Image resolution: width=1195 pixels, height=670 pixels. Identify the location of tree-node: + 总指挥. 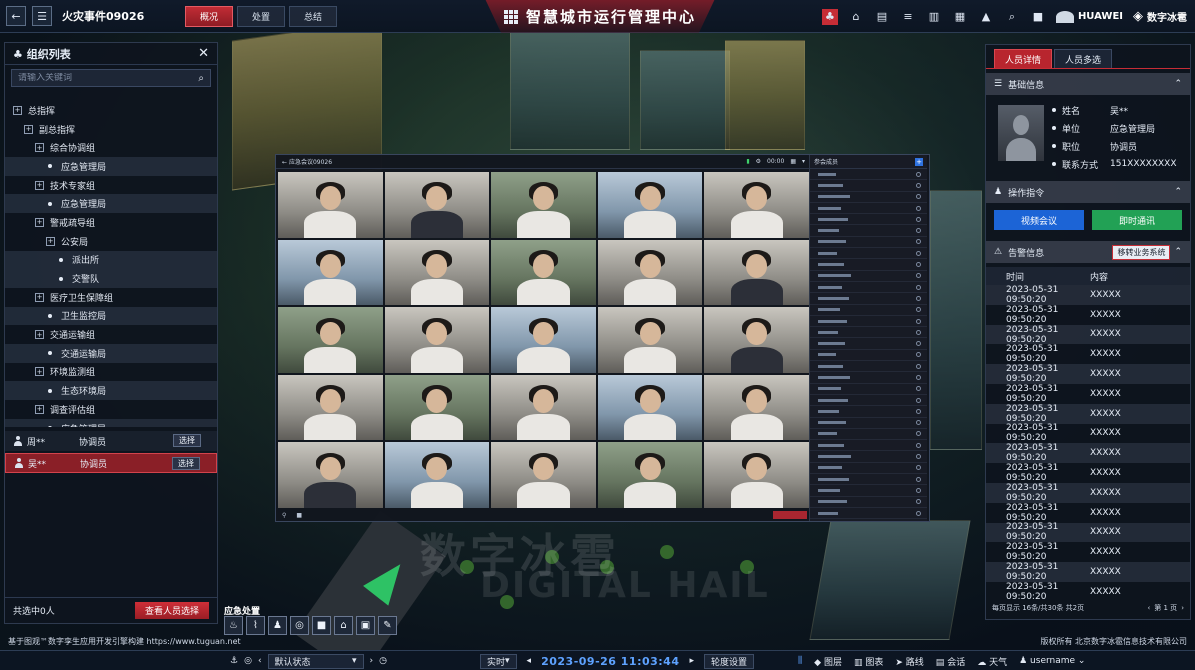
(111, 110).